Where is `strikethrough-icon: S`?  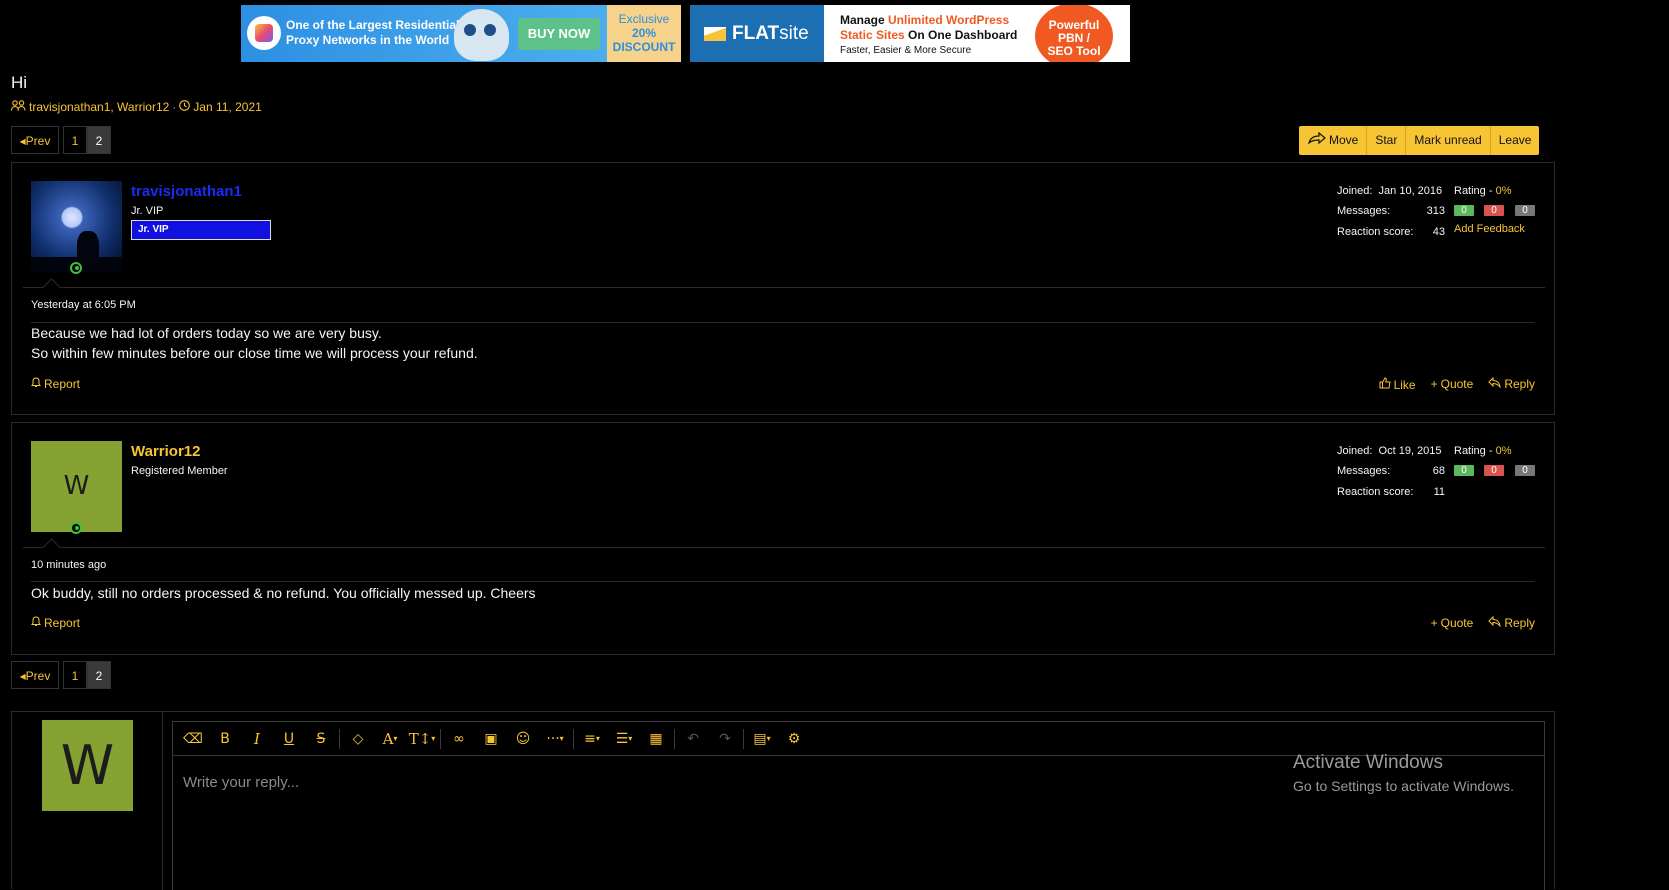
strikethrough-icon: S is located at coordinates (321, 739).